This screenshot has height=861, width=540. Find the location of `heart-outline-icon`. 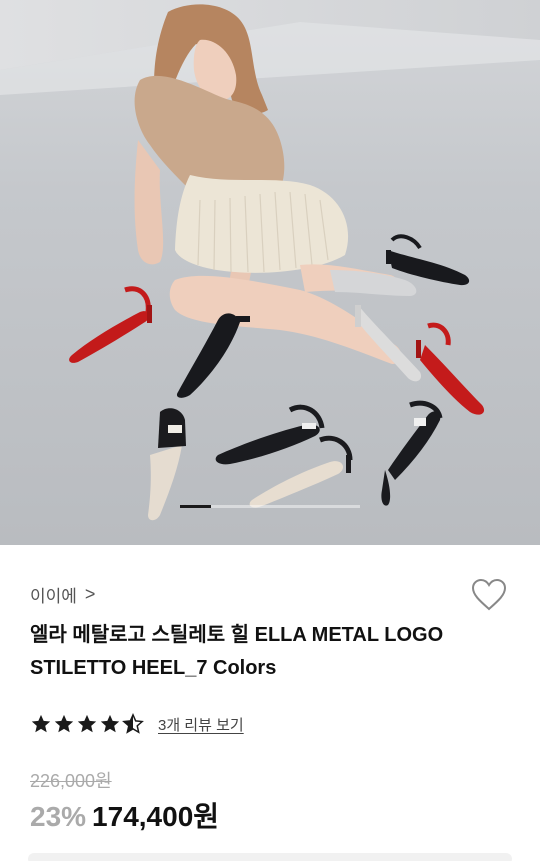

heart-outline-icon is located at coordinates (489, 594).